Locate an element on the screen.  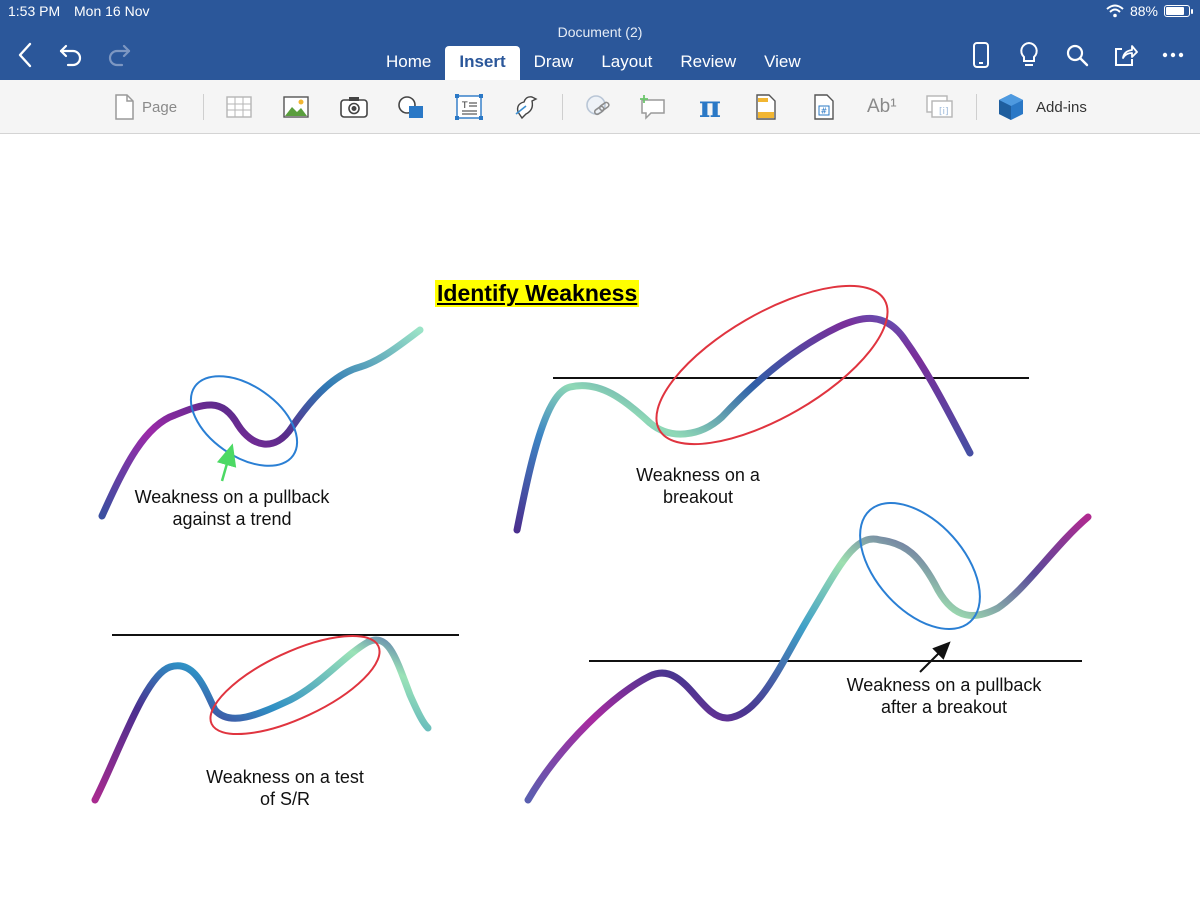
status-date: Mon 16 Nov is located at coordinates (112, 11).